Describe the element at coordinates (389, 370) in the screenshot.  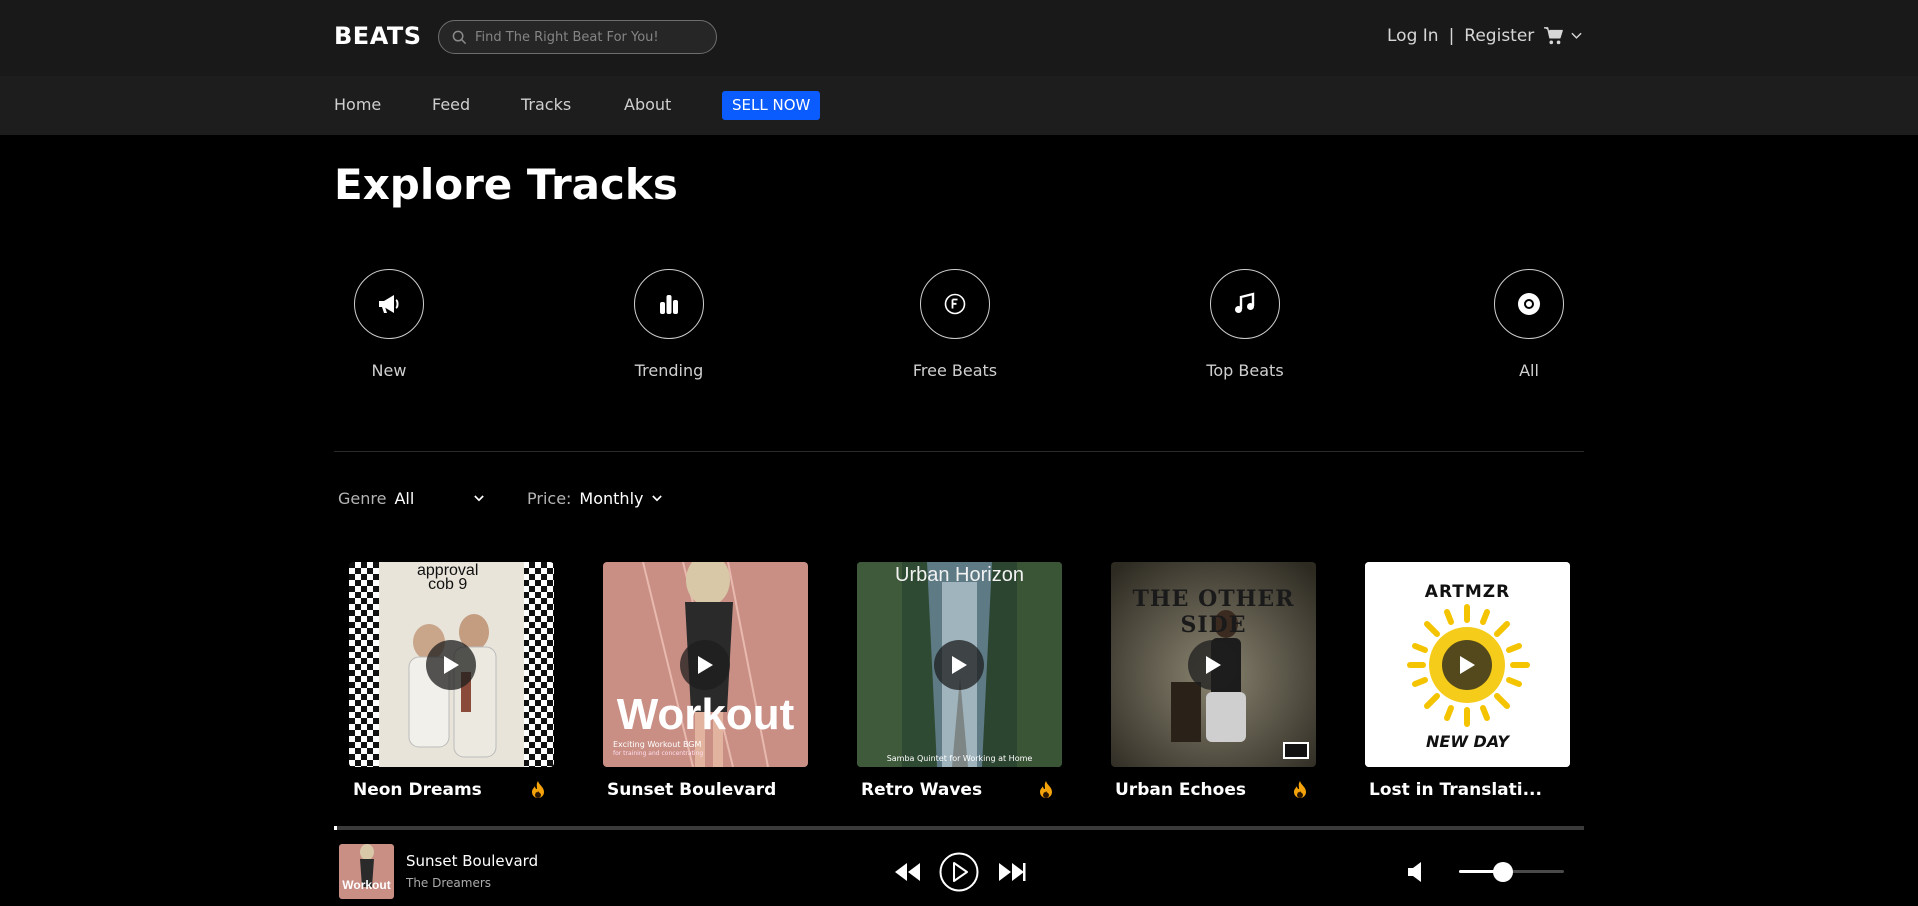
I see `category-label: New` at that location.